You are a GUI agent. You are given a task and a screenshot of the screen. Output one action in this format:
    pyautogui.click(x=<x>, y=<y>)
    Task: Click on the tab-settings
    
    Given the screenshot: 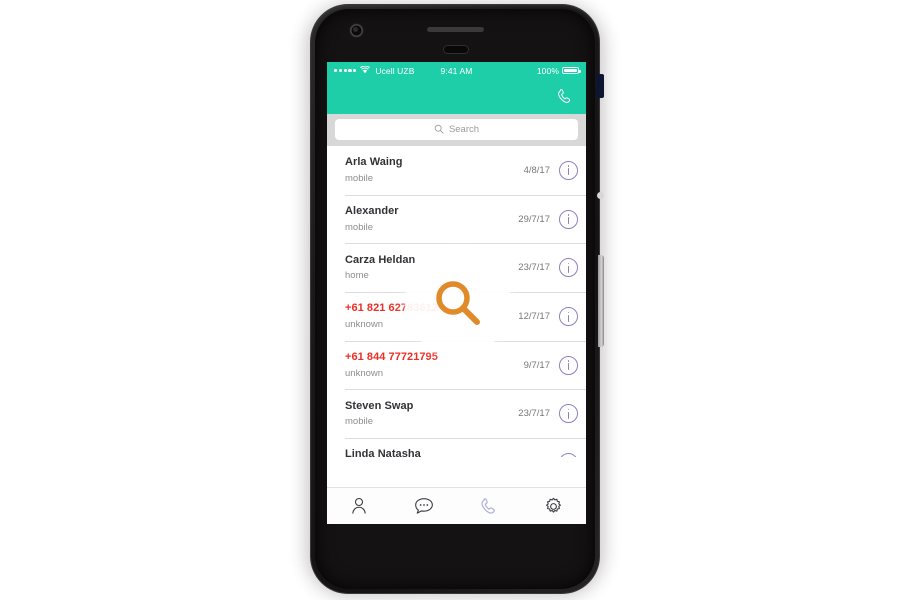 What is the action you would take?
    pyautogui.click(x=553, y=506)
    